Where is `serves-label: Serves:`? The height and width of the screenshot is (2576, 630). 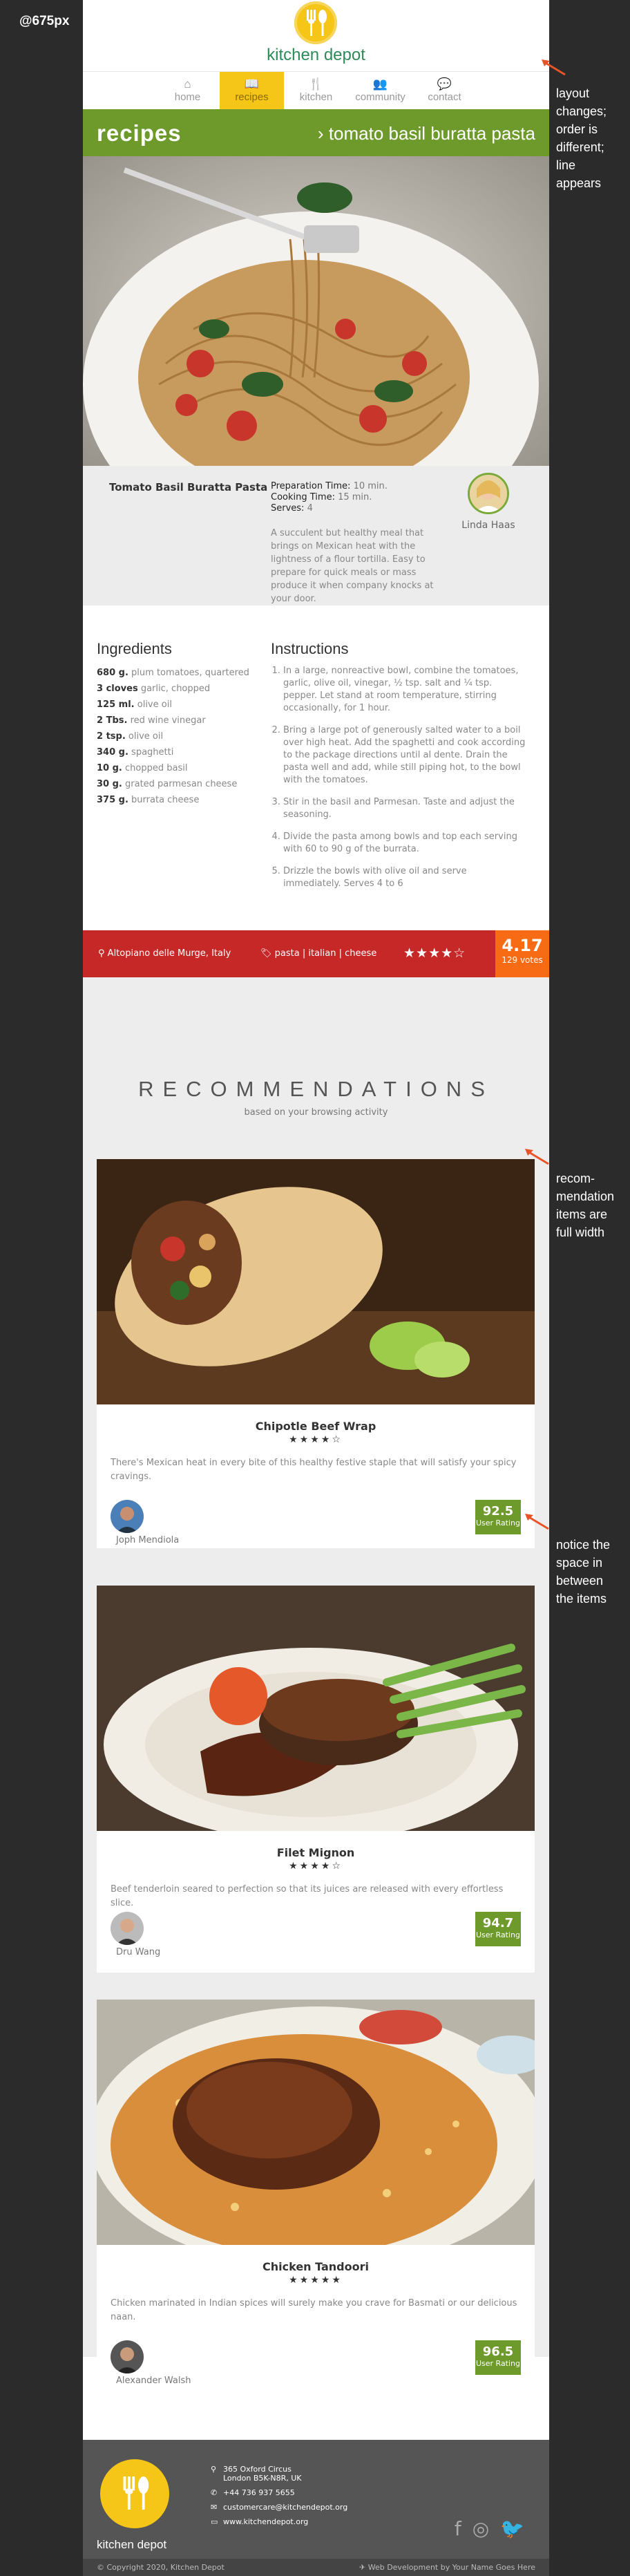 serves-label: Serves: is located at coordinates (288, 508).